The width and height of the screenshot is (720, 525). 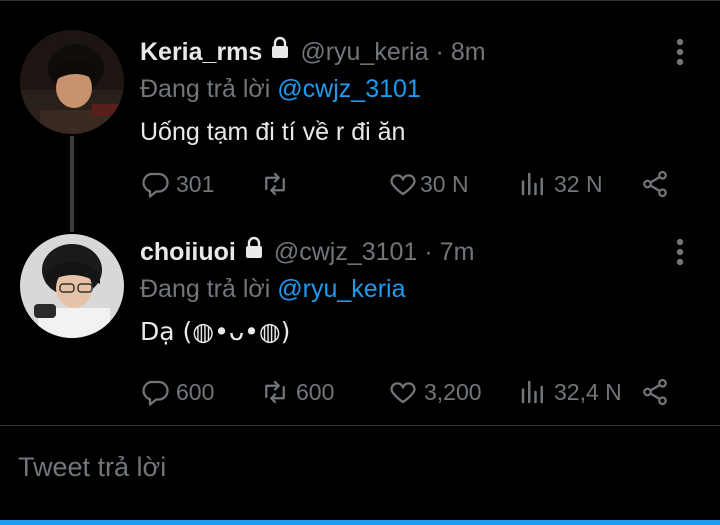 I want to click on tweet-text: Uống tạm đi tí về r đi ăn, so click(x=273, y=132).